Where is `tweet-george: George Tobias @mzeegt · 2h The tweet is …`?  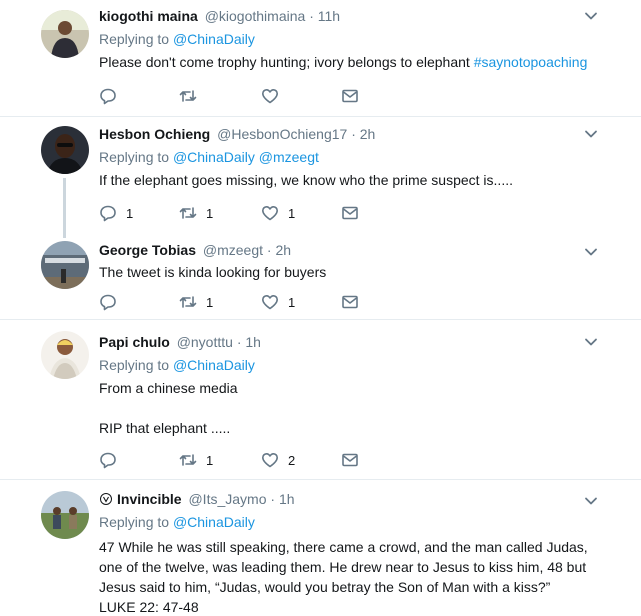
tweet-george: George Tobias @mzeegt · 2h The tweet is … is located at coordinates (320, 274).